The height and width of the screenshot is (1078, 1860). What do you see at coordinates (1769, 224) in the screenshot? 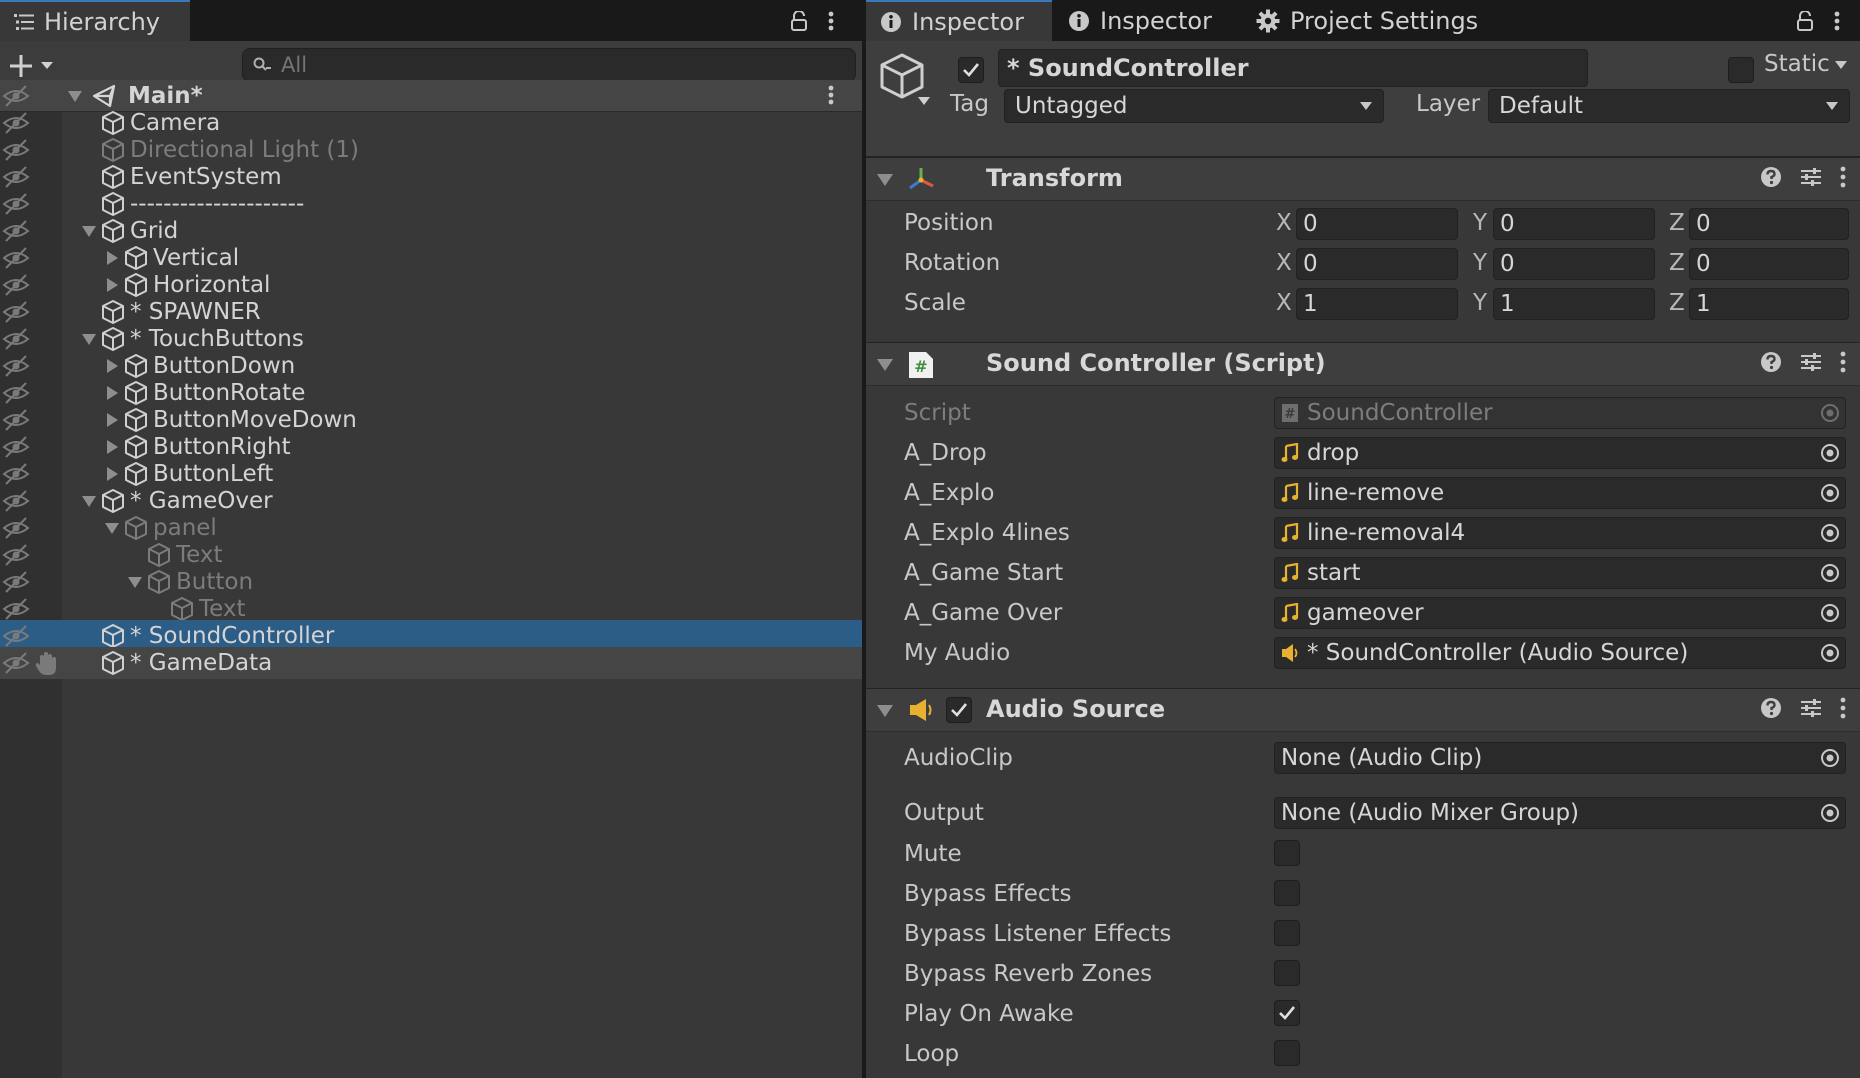
I see `transform-position-z-field: 0` at bounding box center [1769, 224].